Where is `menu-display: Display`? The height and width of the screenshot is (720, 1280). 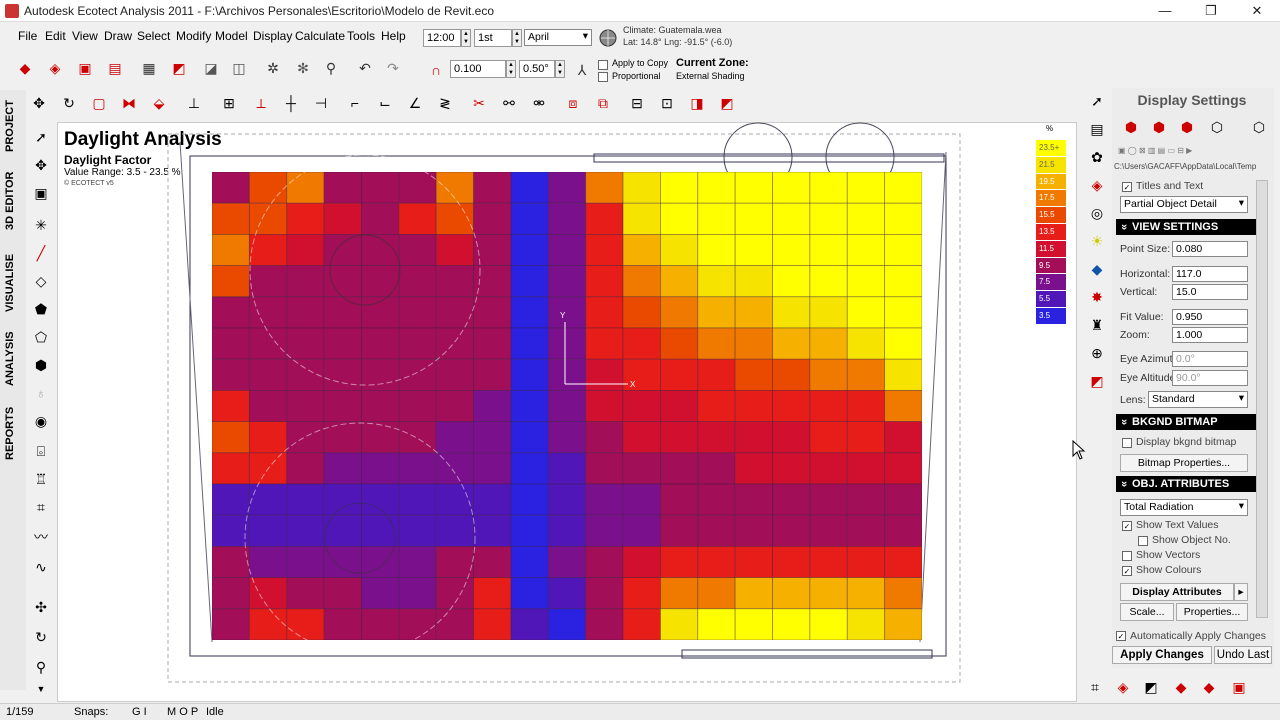
menu-display: Display is located at coordinates (272, 36).